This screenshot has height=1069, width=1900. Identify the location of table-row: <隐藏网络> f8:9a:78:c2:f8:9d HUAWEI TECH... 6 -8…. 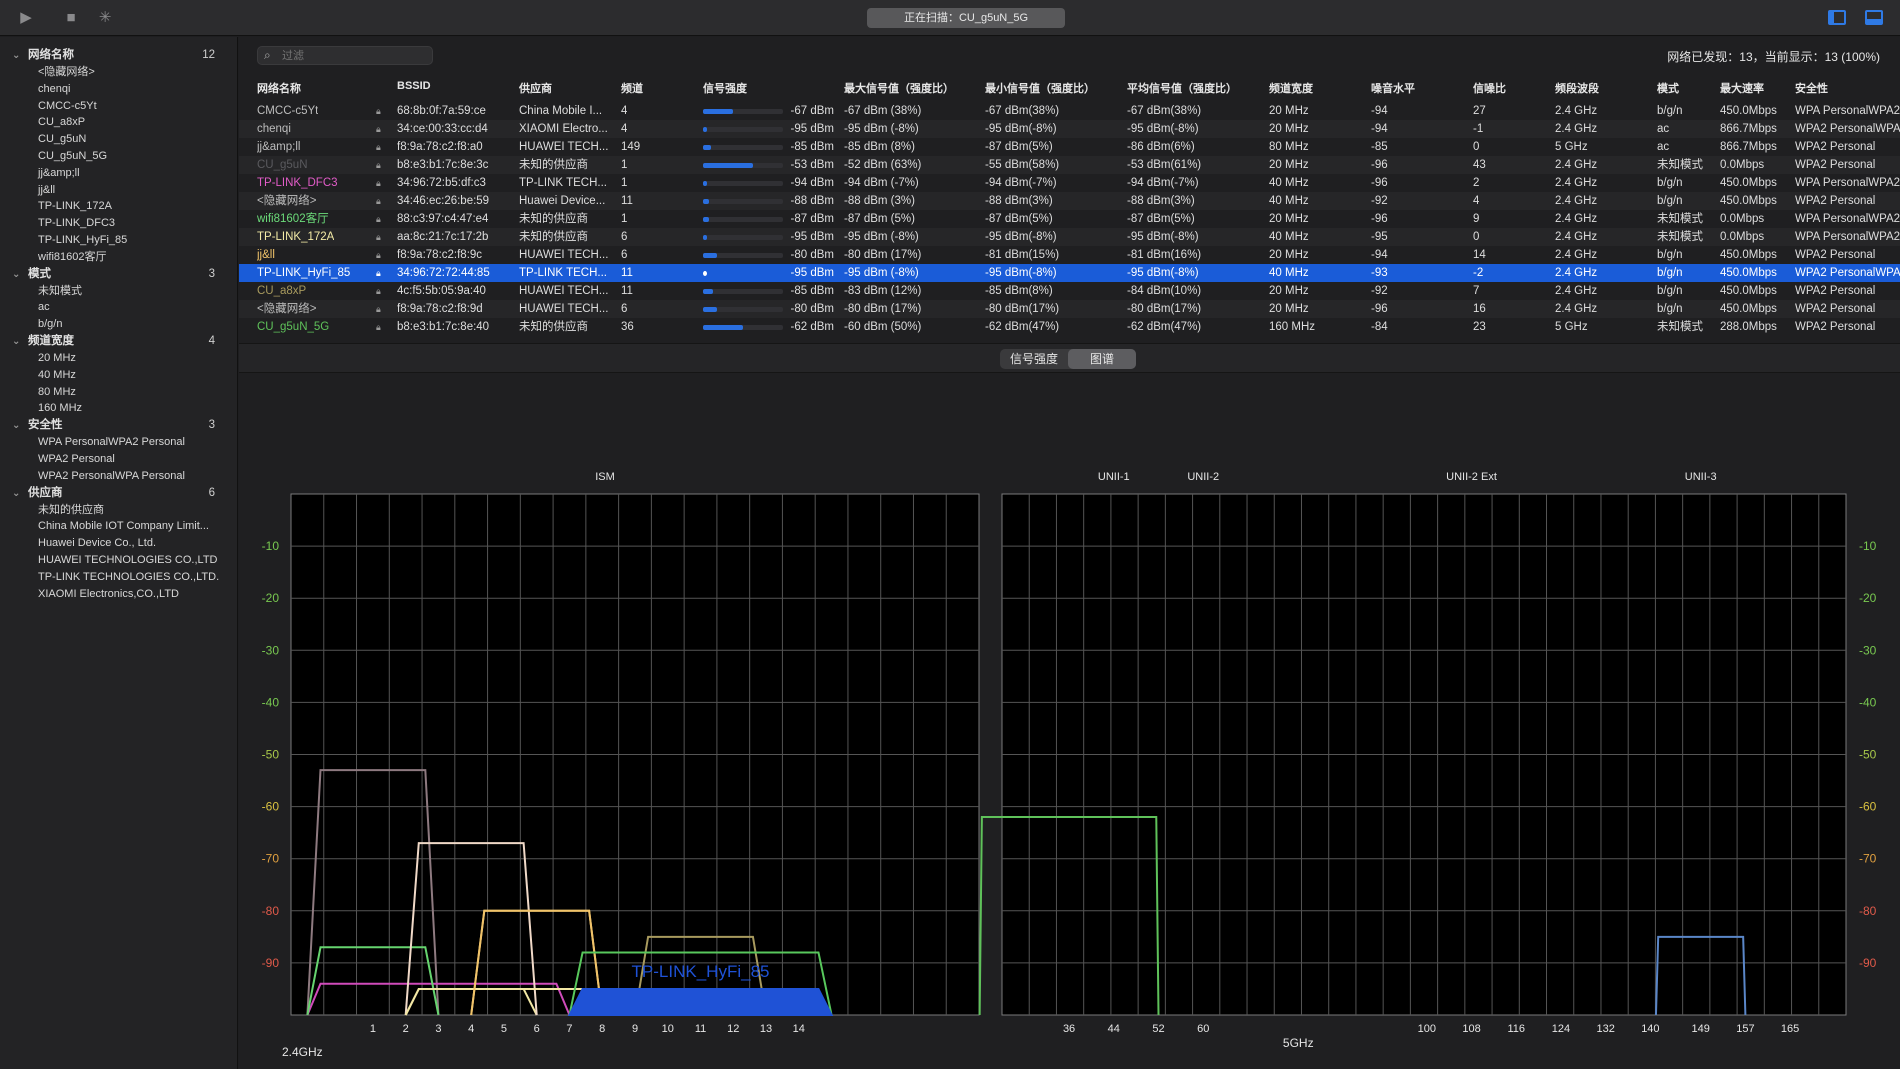
(1069, 309).